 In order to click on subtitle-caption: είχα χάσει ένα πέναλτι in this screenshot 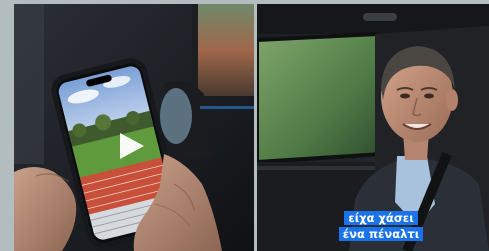, I will do `click(381, 226)`.